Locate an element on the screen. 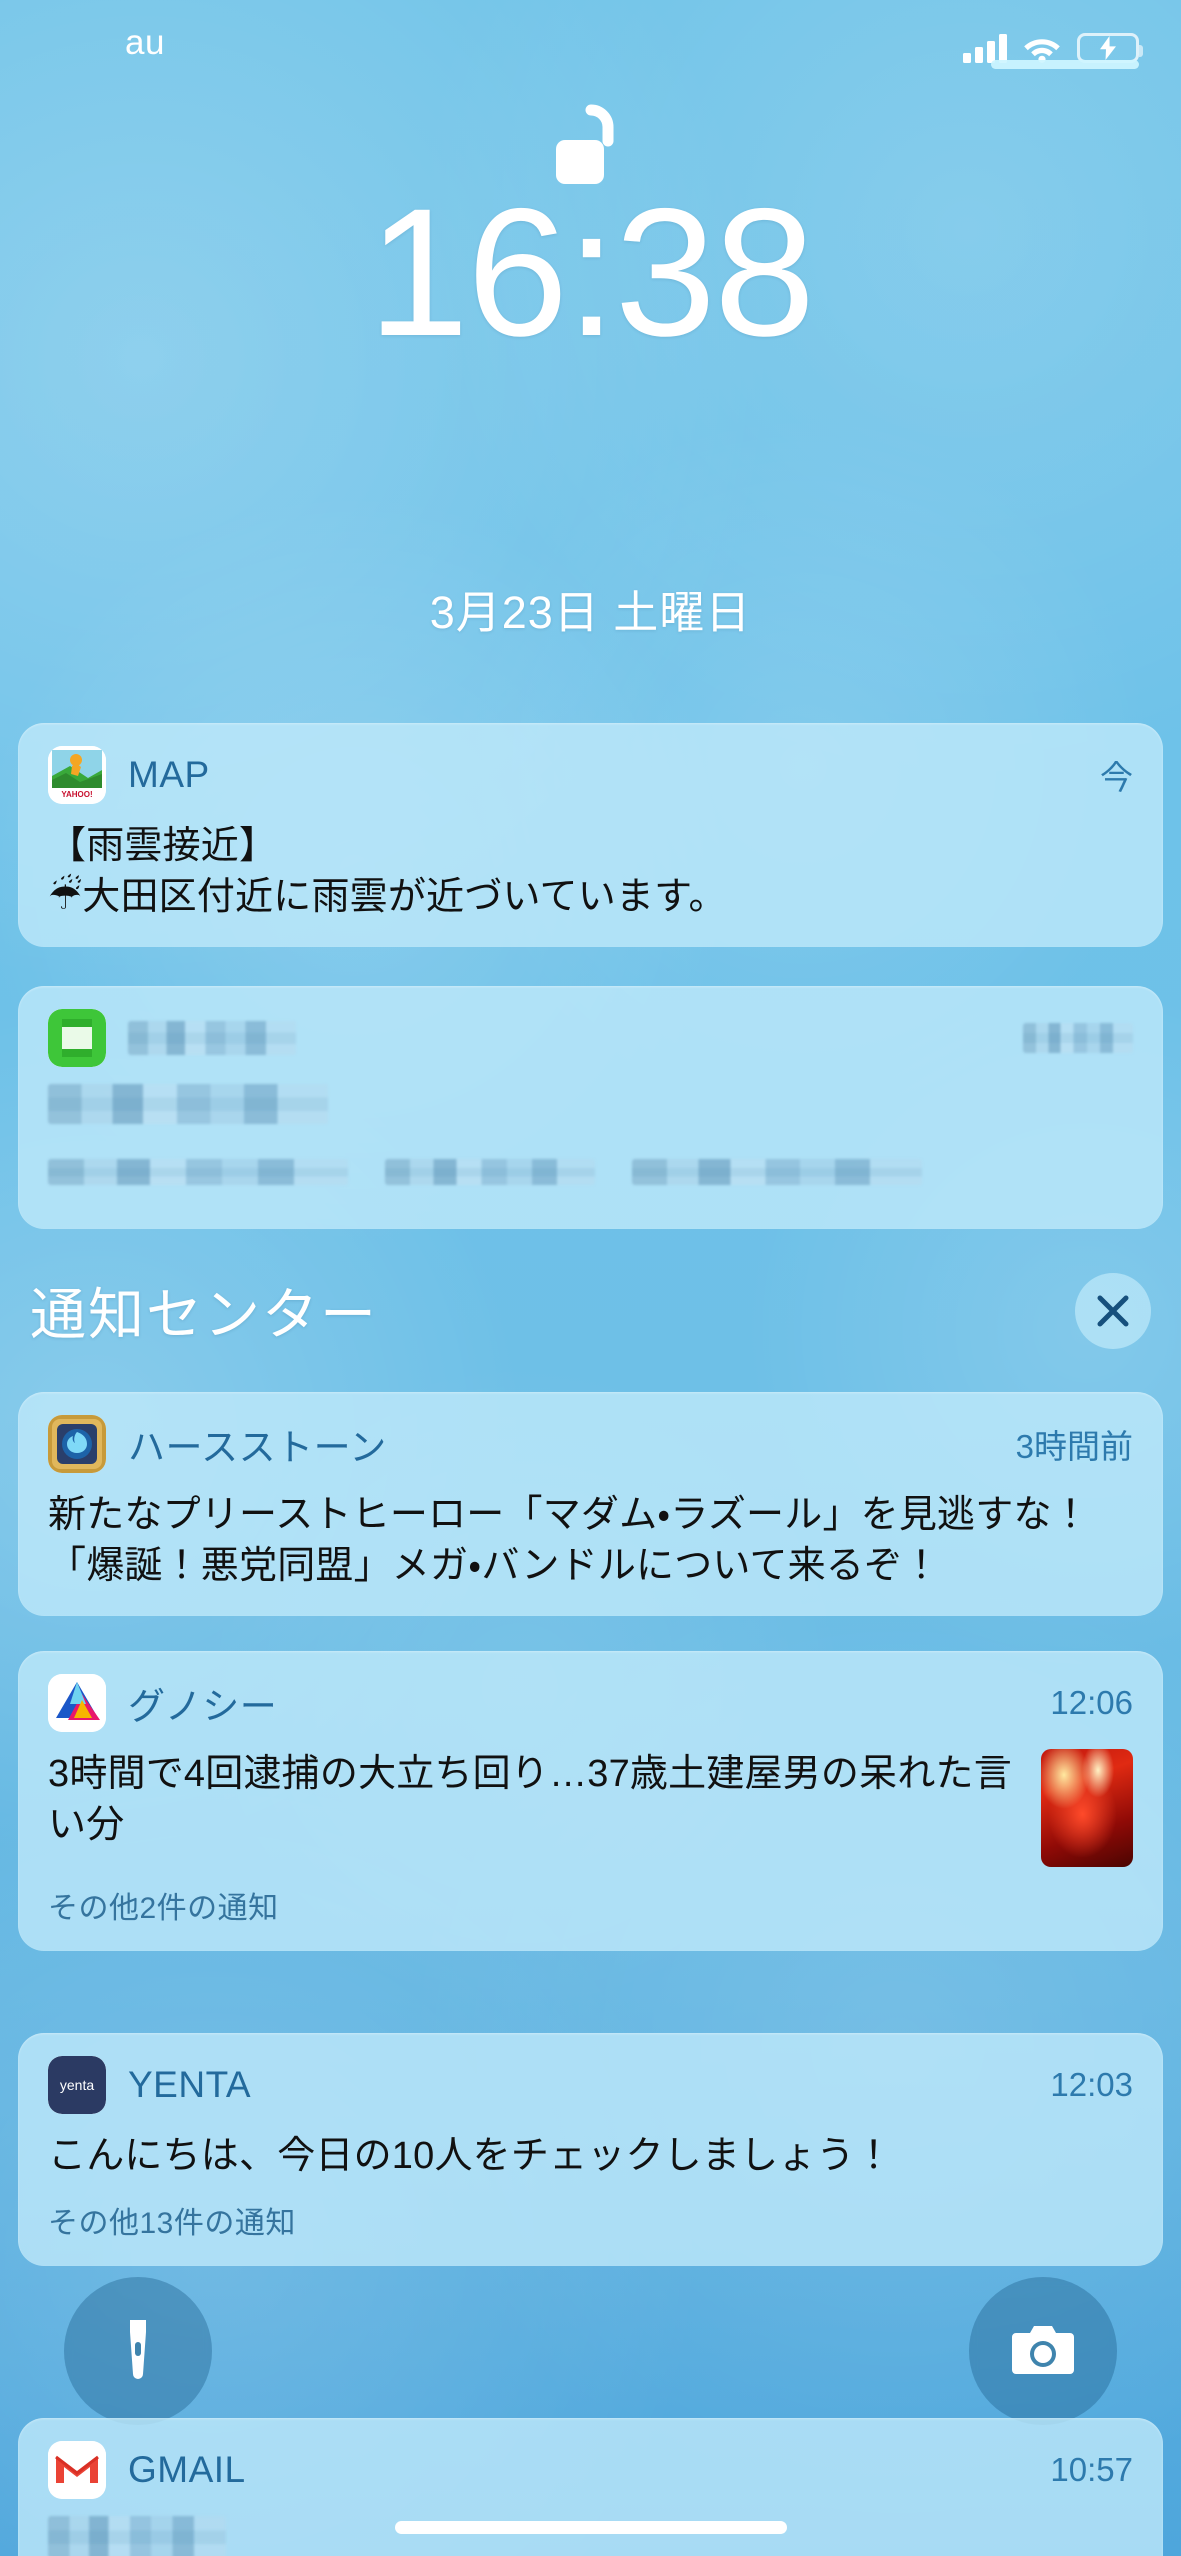 This screenshot has height=2556, width=1181. notification-map: YAHOO! MAP 今 【雨雲接近】 ☔大田区付近に雨雲が近づいています。 is located at coordinates (590, 835).